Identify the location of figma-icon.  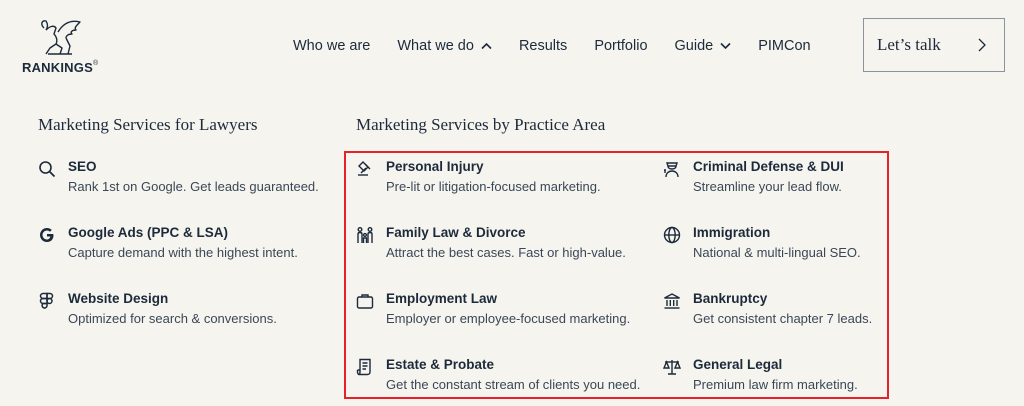
(47, 301).